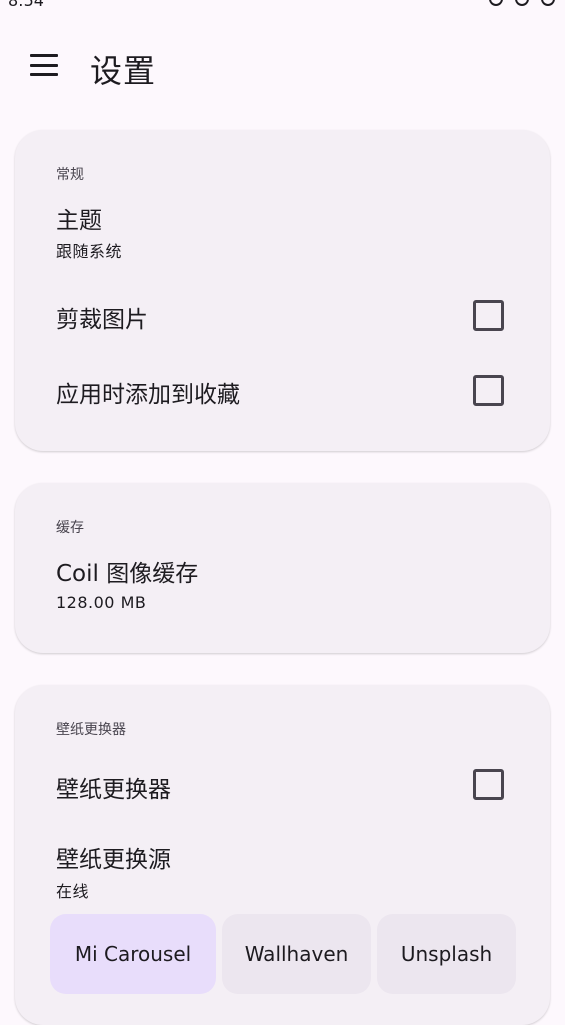  Describe the element at coordinates (70, 528) in the screenshot. I see `section-title-cache: 缓存` at that location.